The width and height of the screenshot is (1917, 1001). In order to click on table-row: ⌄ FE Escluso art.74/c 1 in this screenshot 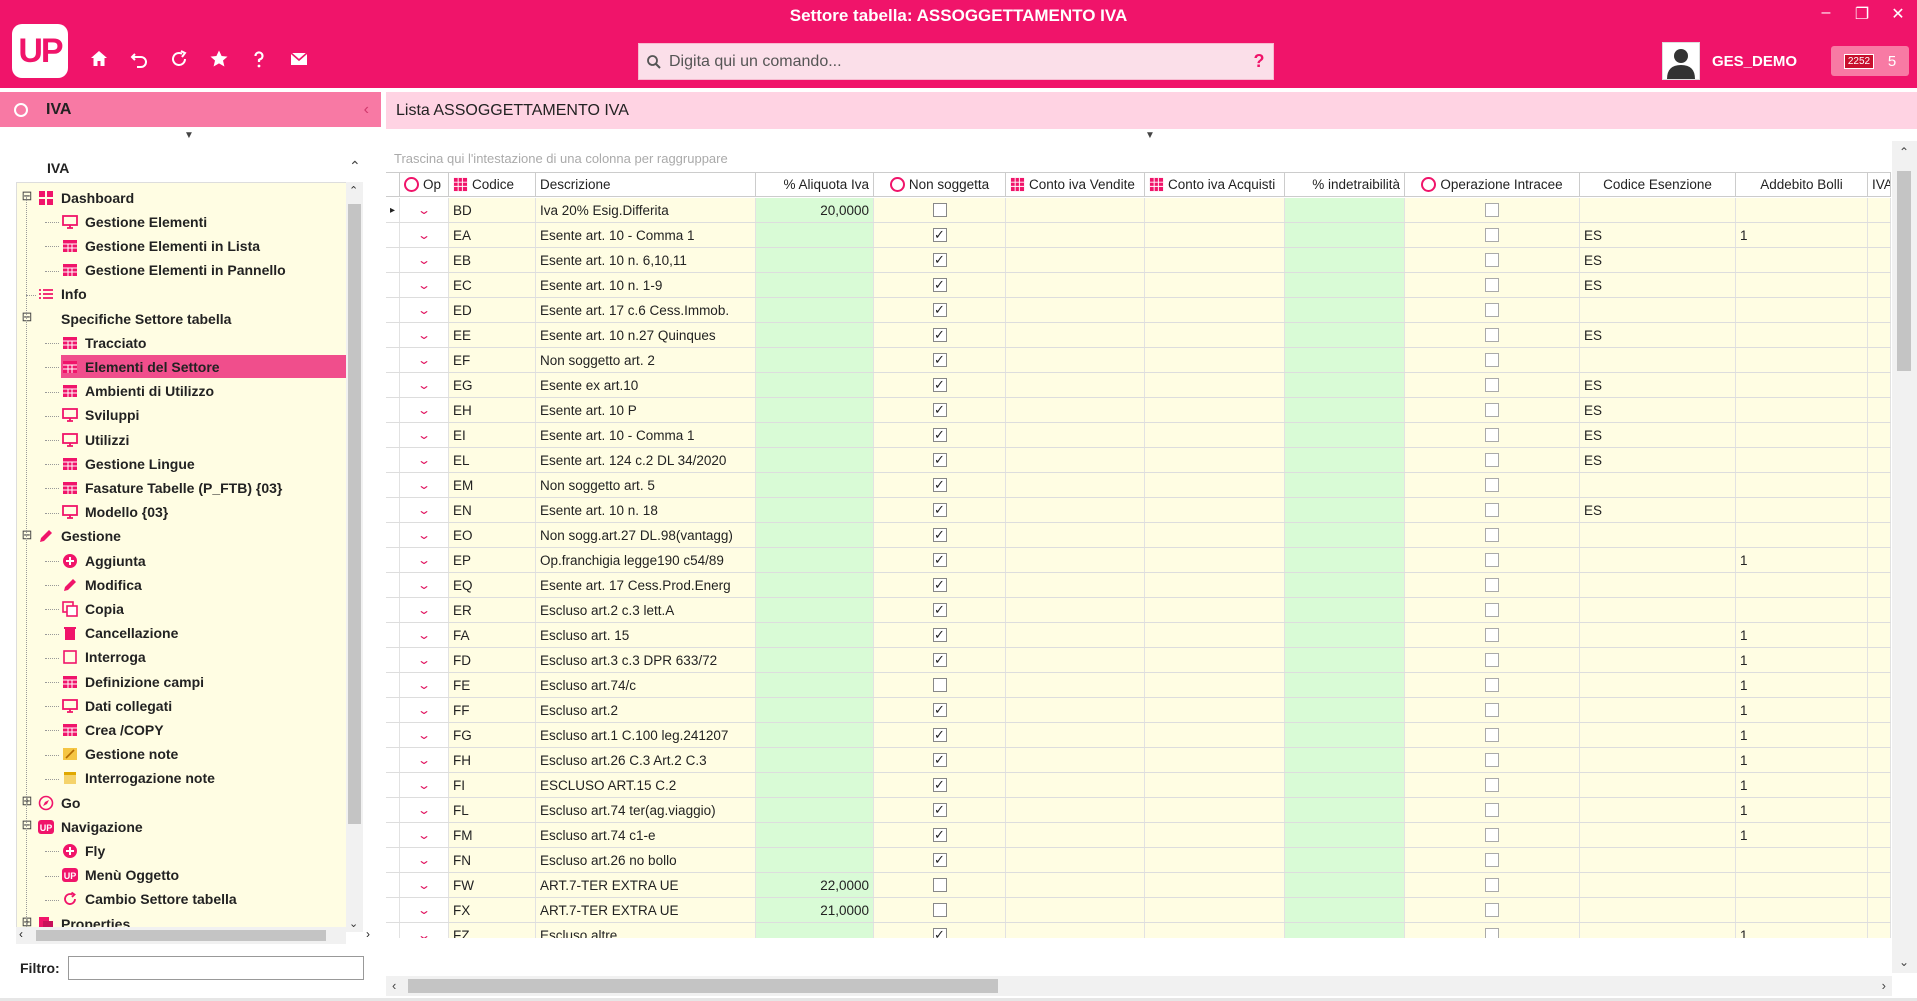, I will do `click(1138, 685)`.